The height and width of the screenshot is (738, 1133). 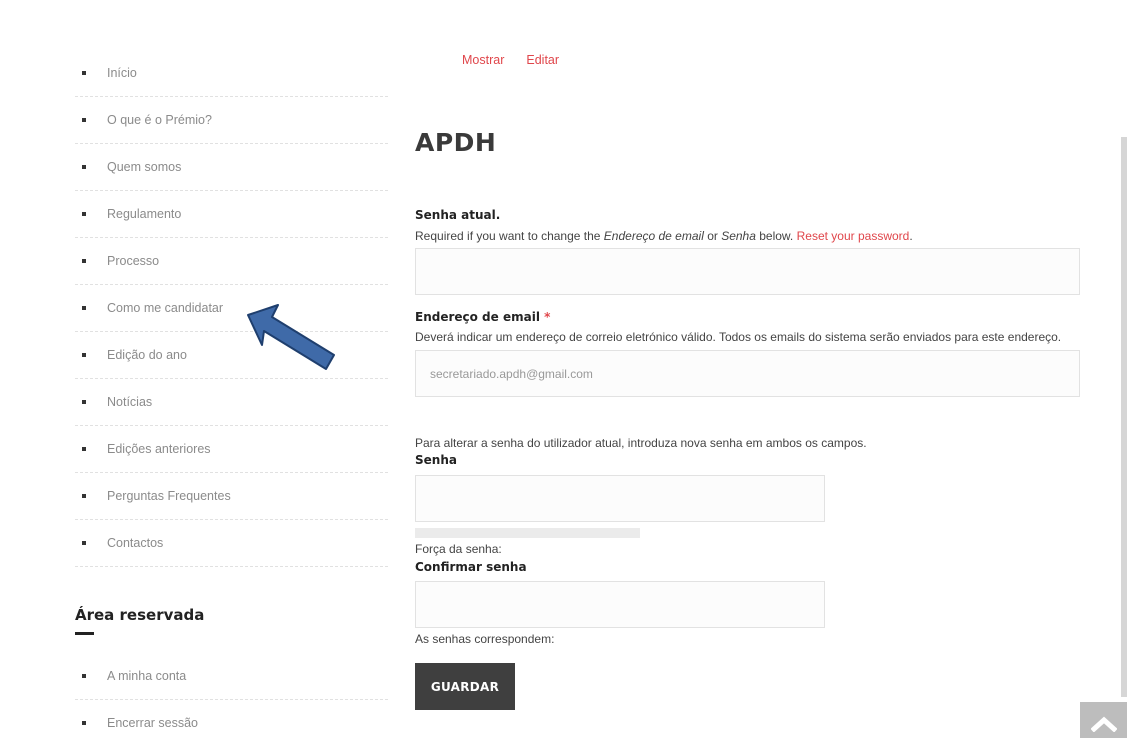 What do you see at coordinates (133, 261) in the screenshot?
I see `menu-item-label: Processo` at bounding box center [133, 261].